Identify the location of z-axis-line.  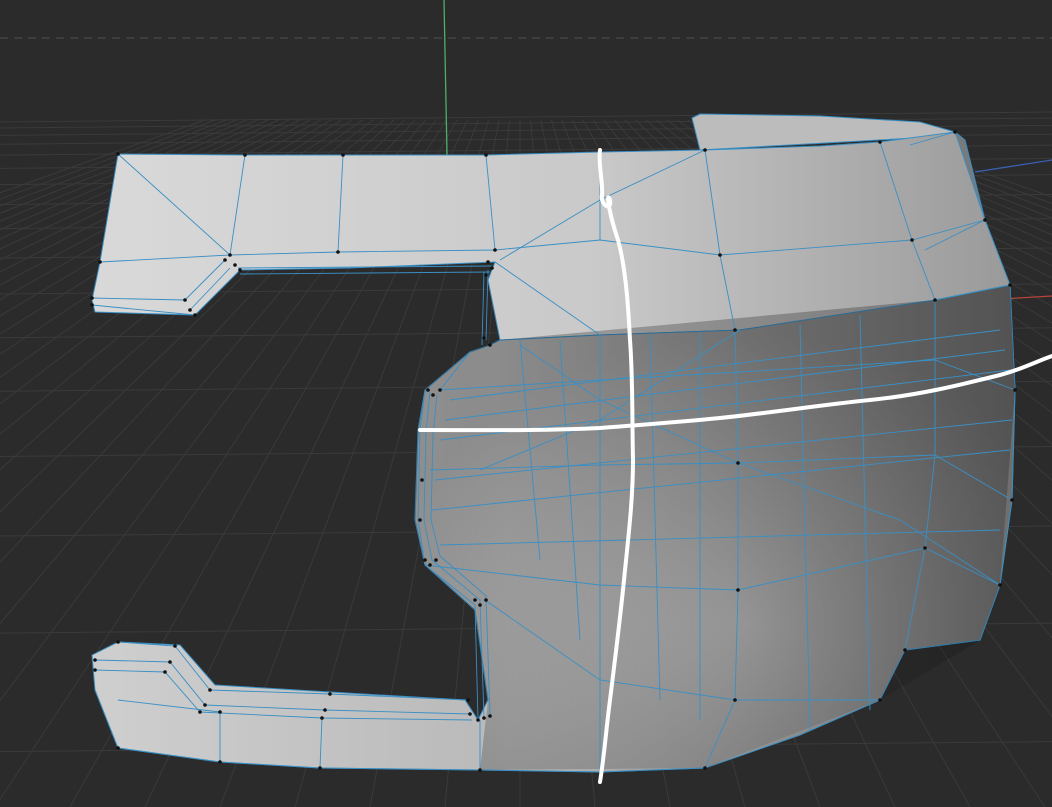
(1013, 166).